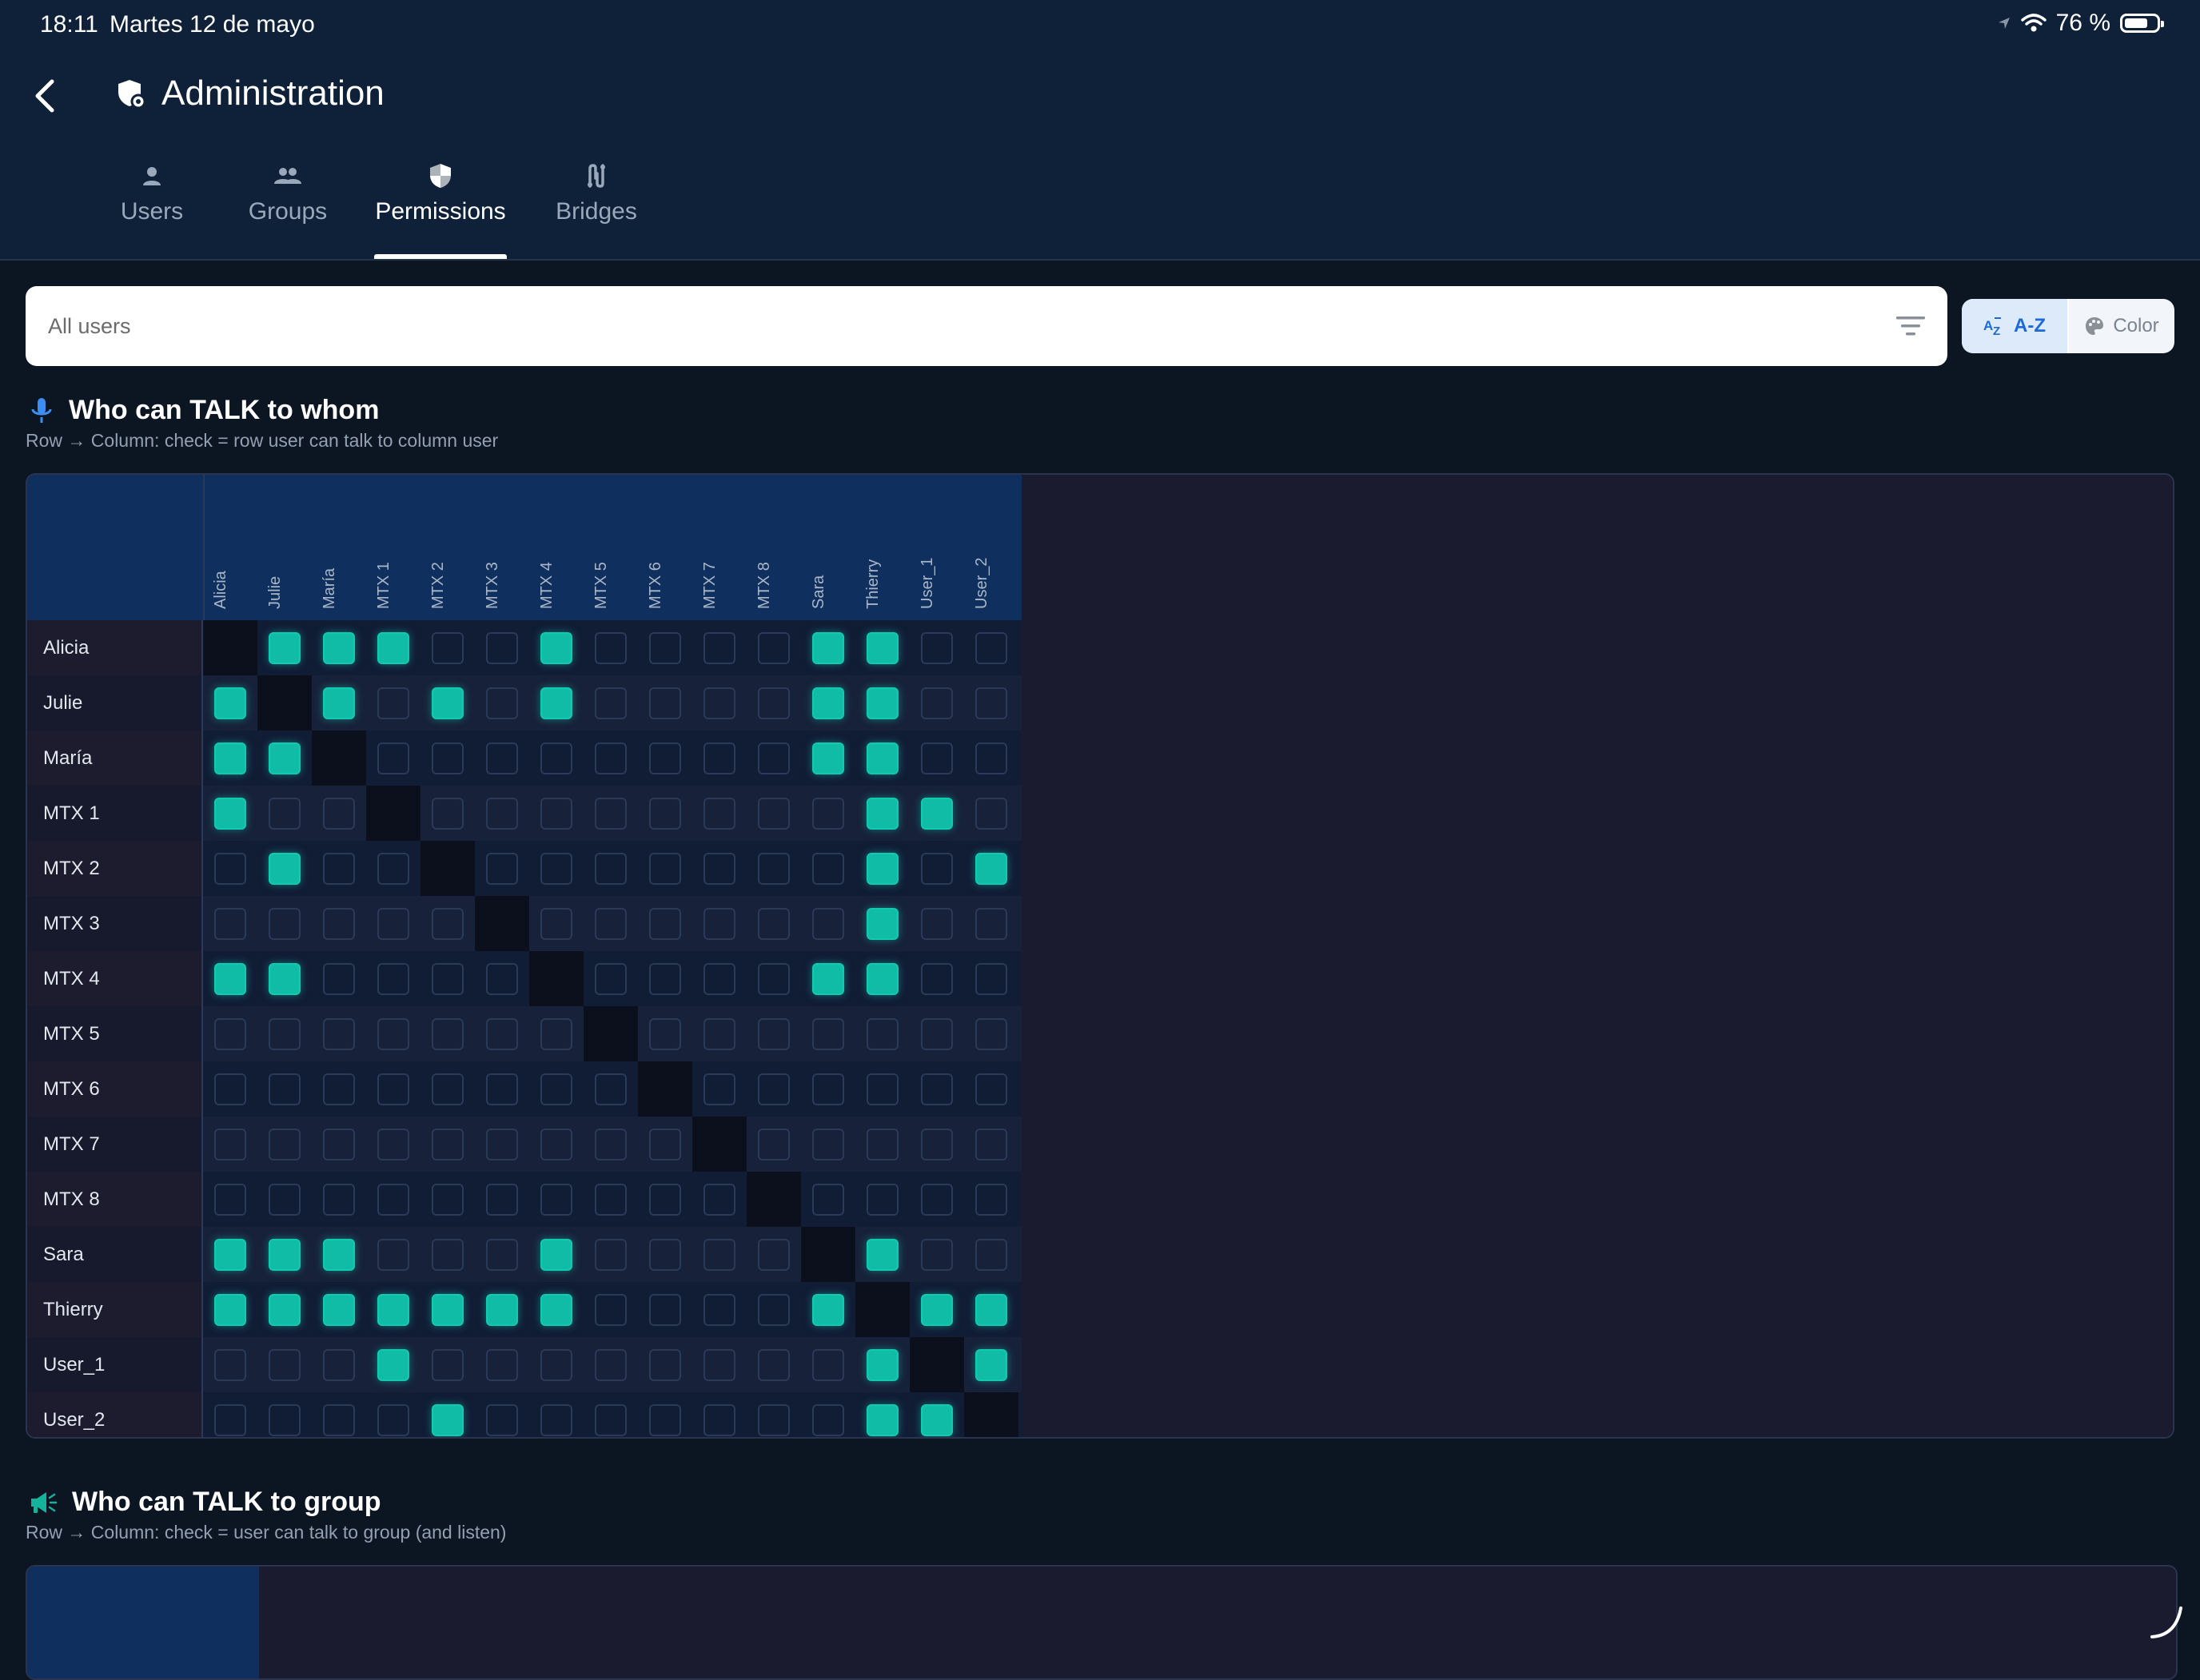 This screenshot has height=1680, width=2200. What do you see at coordinates (152, 209) in the screenshot?
I see `tab-users: Users` at bounding box center [152, 209].